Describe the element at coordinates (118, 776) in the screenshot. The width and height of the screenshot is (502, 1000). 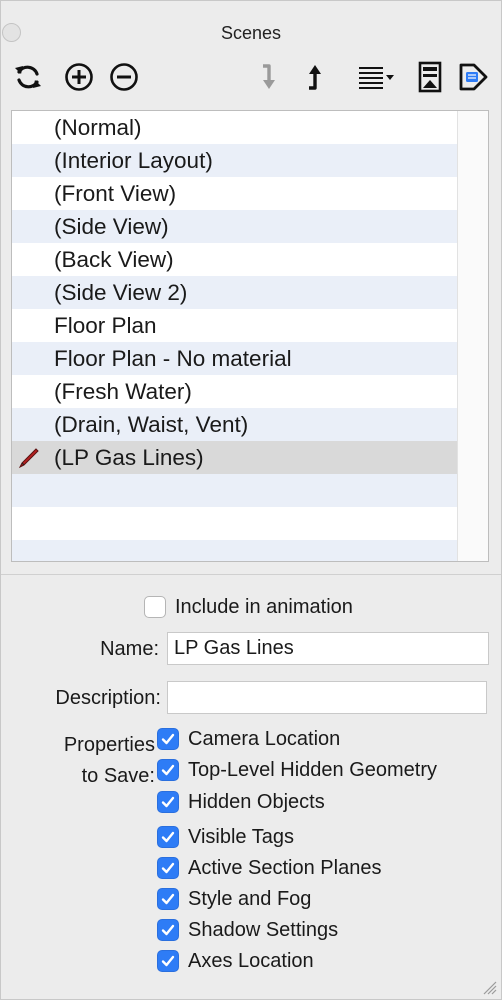
I see `properties-label-line2: to Save:` at that location.